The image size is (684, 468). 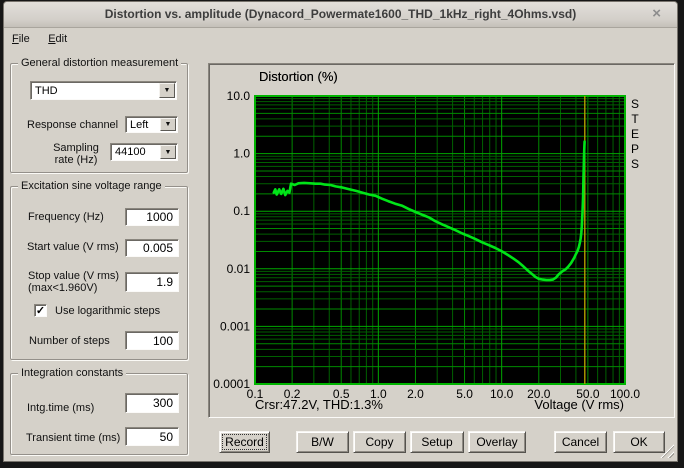 I want to click on frequency-input, so click(x=152, y=217).